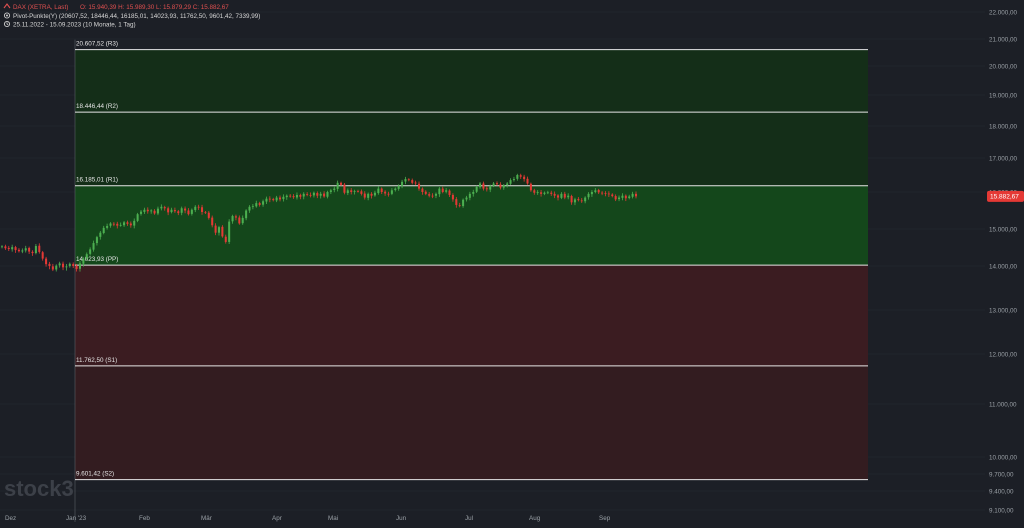  Describe the element at coordinates (97, 44) in the screenshot. I see `pivot-label-r3: 20.607,52 (R3)` at that location.